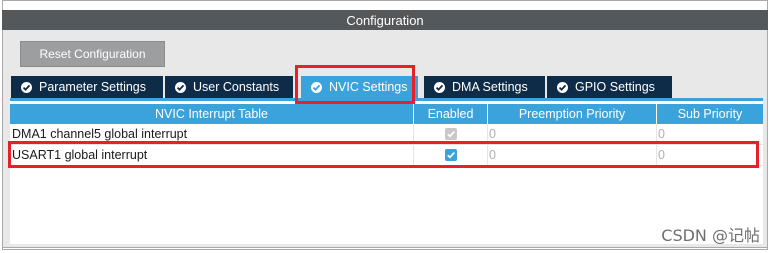 The height and width of the screenshot is (253, 774). I want to click on tab-gpio-settings: GPIO Settings, so click(609, 87).